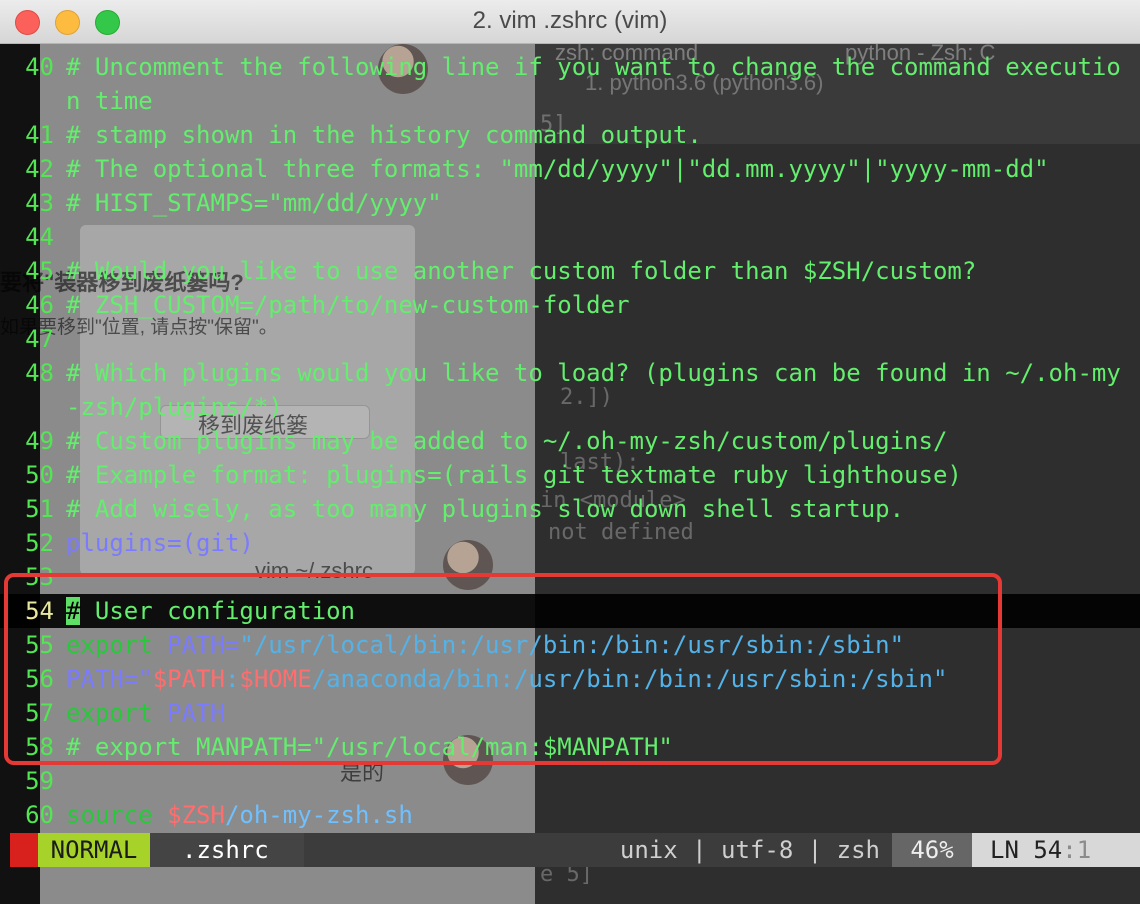 The width and height of the screenshot is (1140, 904). Describe the element at coordinates (1048, 850) in the screenshot. I see `line-value: 54` at that location.